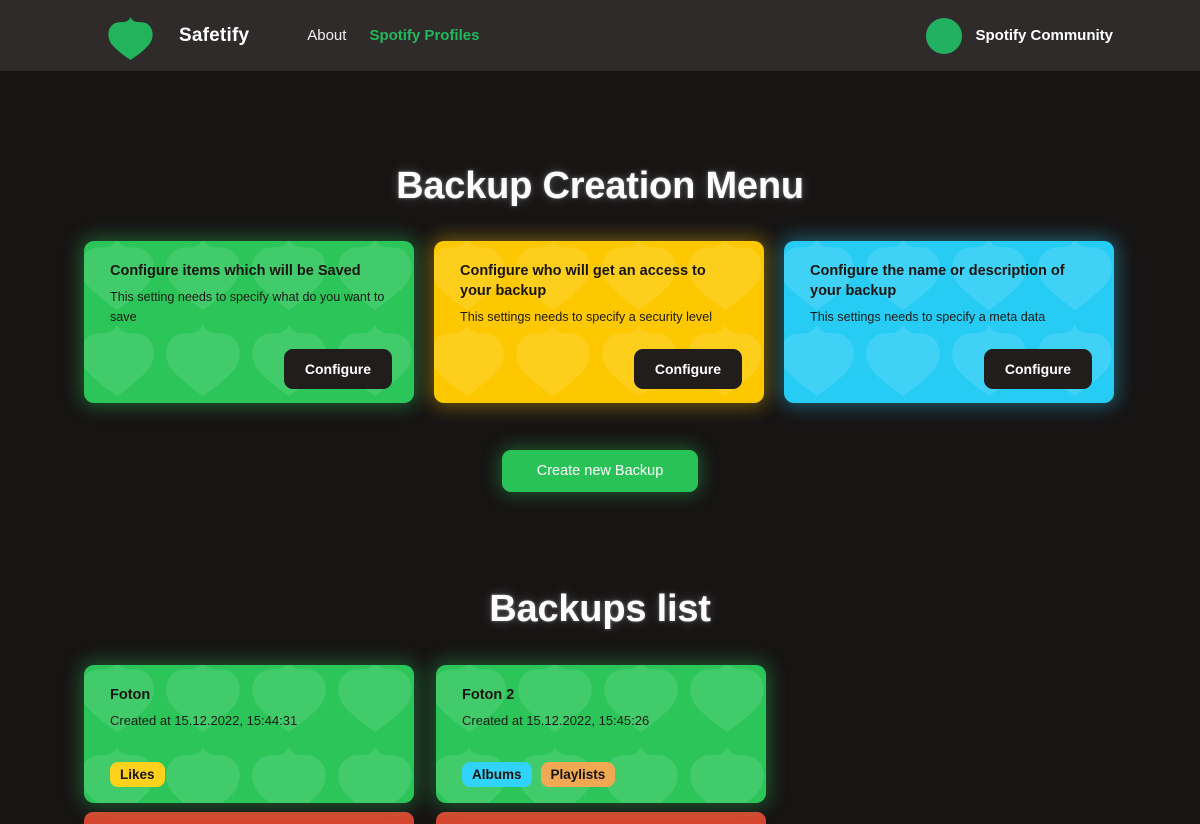 The width and height of the screenshot is (1200, 824). I want to click on user-avatar-circle-icon, so click(943, 35).